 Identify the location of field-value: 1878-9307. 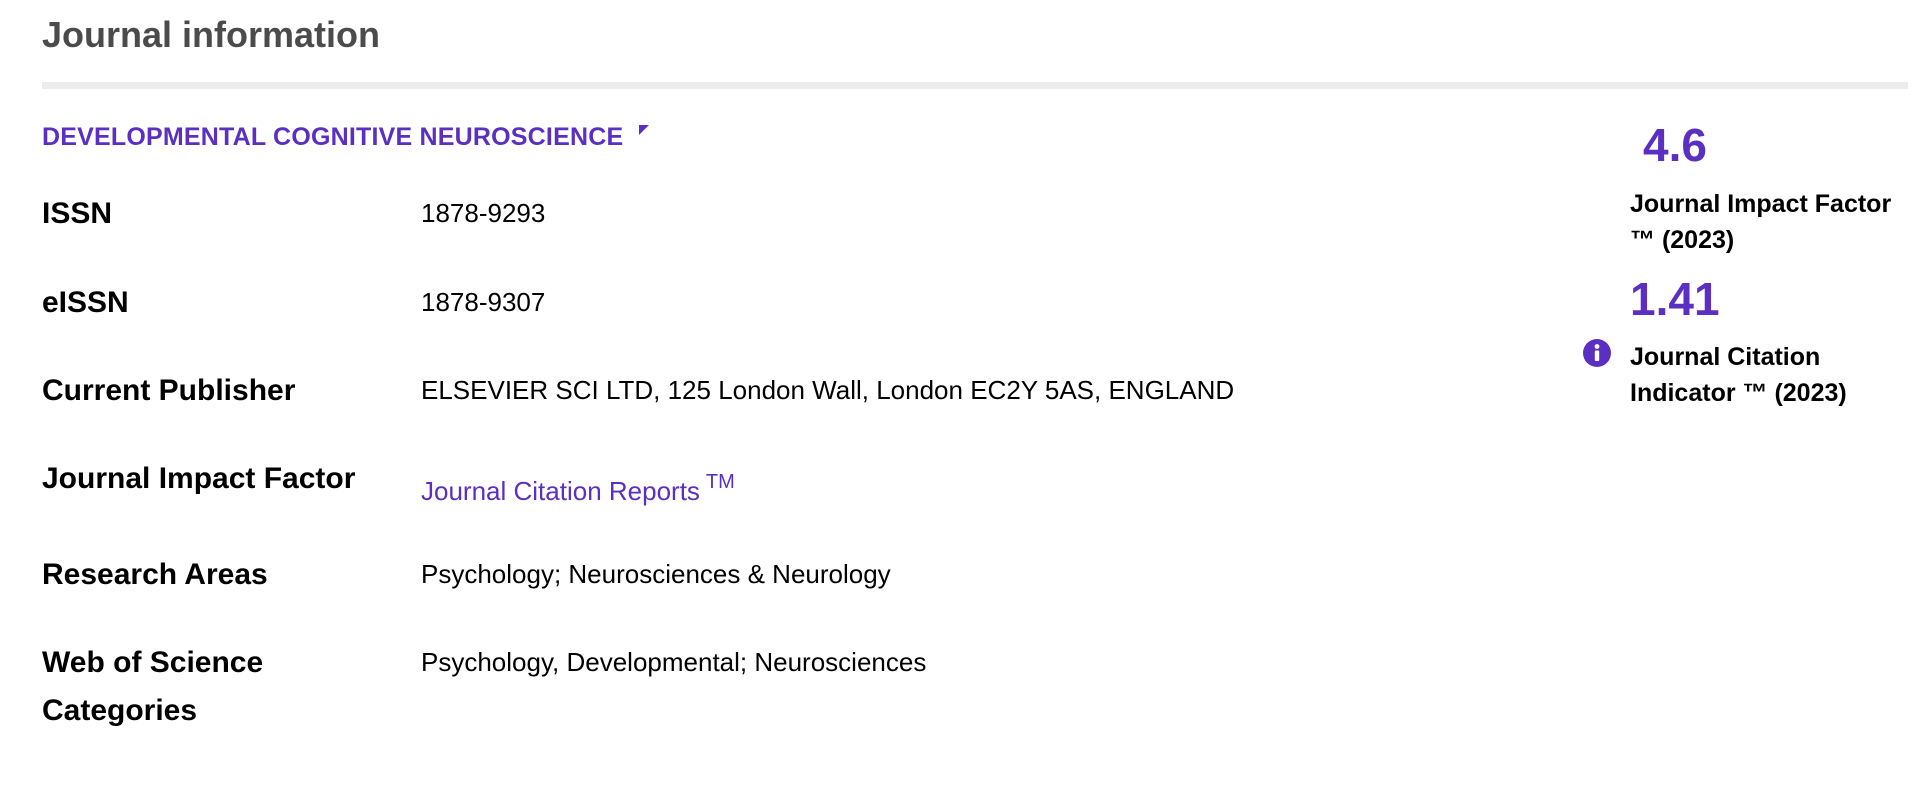
(483, 302).